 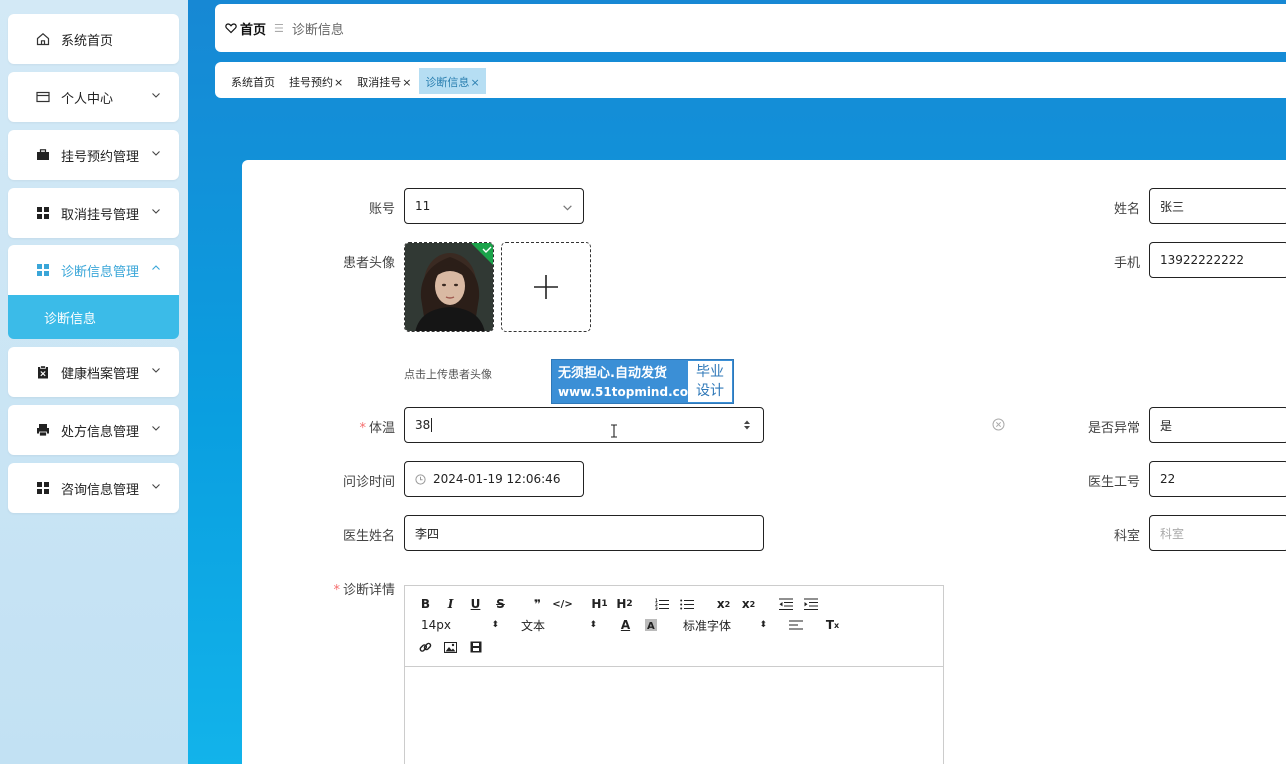 What do you see at coordinates (1126, 209) in the screenshot?
I see `name-label: 姓名` at bounding box center [1126, 209].